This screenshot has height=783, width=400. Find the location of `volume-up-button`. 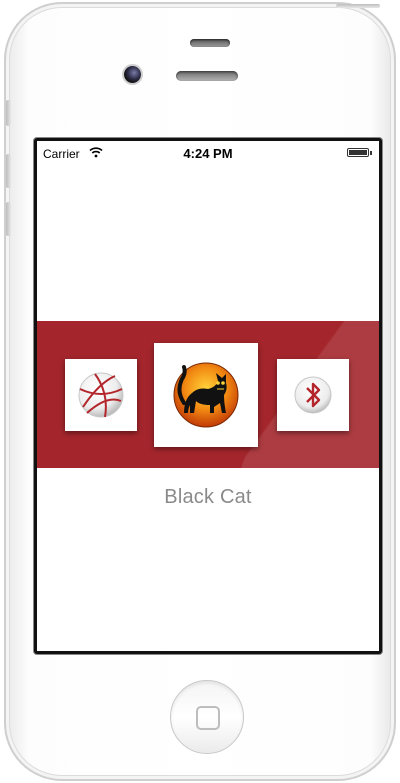

volume-up-button is located at coordinates (8, 171).